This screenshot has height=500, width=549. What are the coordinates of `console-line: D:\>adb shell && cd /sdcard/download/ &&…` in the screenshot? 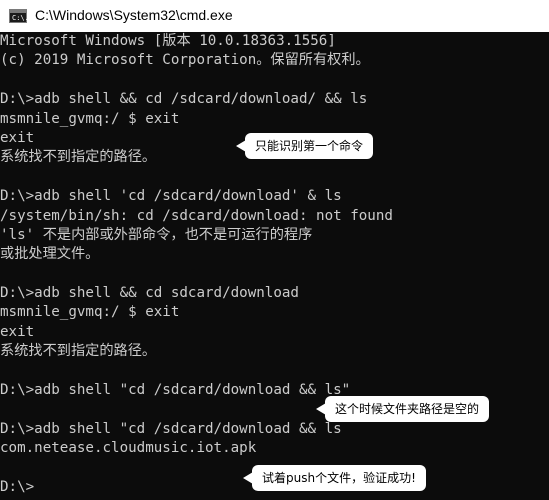 It's located at (184, 99).